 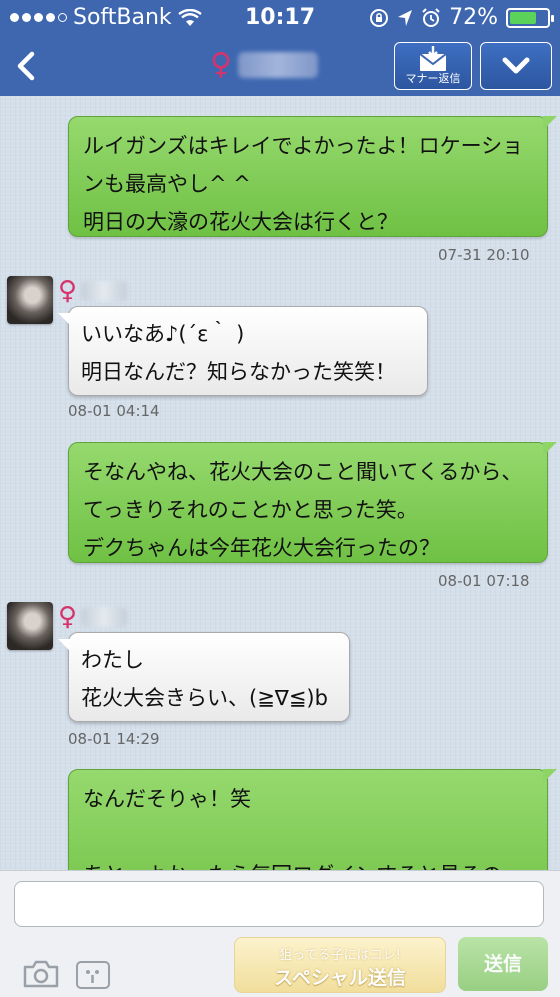 I want to click on sticker-icon, so click(x=92, y=976).